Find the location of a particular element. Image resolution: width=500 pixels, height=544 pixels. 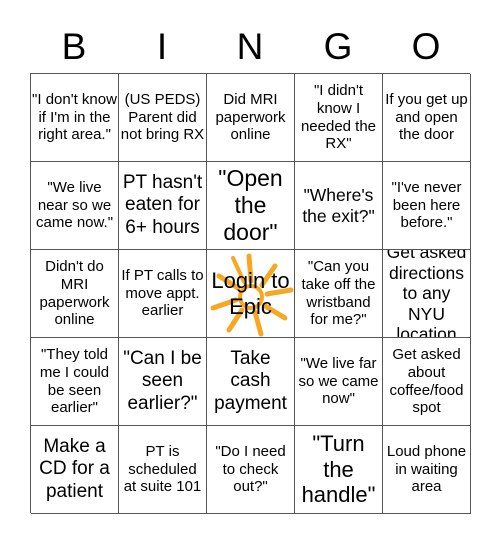

bingo-cell: Get asked directions to any NYU location is located at coordinates (427, 294).